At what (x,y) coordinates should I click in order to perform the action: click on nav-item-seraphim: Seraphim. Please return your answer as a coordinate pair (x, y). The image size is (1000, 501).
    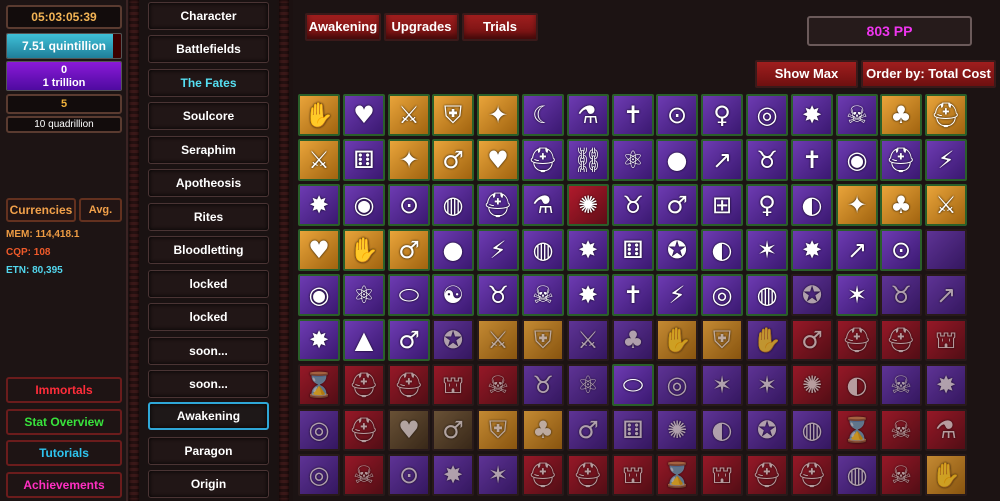
    Looking at the image, I should click on (208, 150).